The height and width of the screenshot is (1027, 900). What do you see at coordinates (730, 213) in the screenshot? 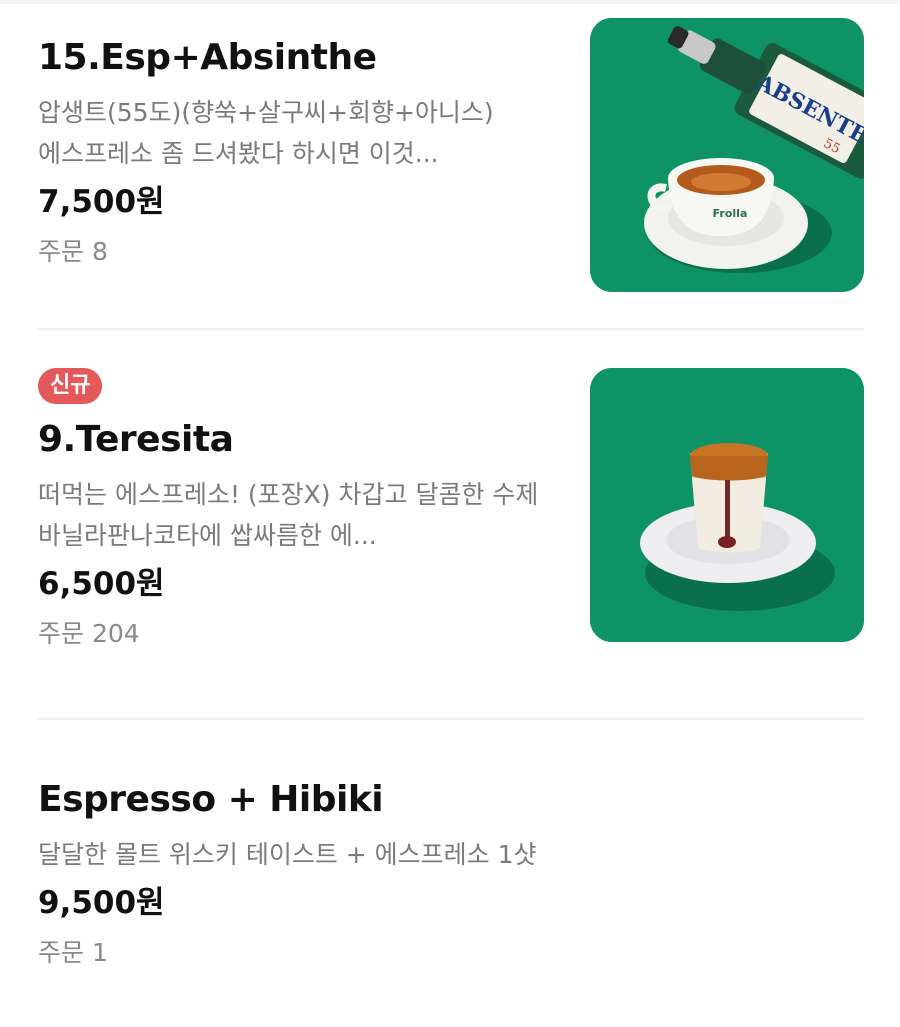
I see `cup-label: Frolla` at bounding box center [730, 213].